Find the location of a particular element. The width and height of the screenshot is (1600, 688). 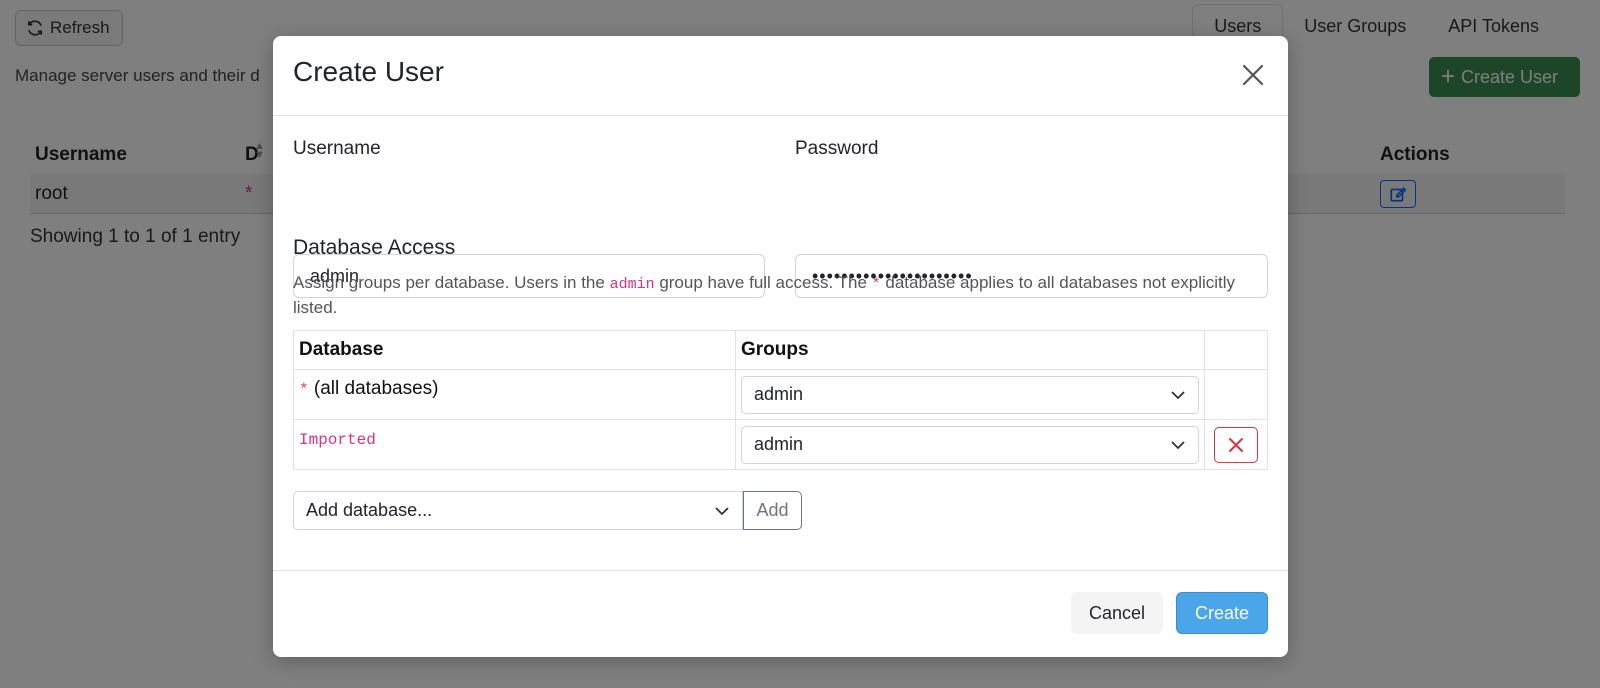

database-cell: * (all databases) is located at coordinates (514, 394).